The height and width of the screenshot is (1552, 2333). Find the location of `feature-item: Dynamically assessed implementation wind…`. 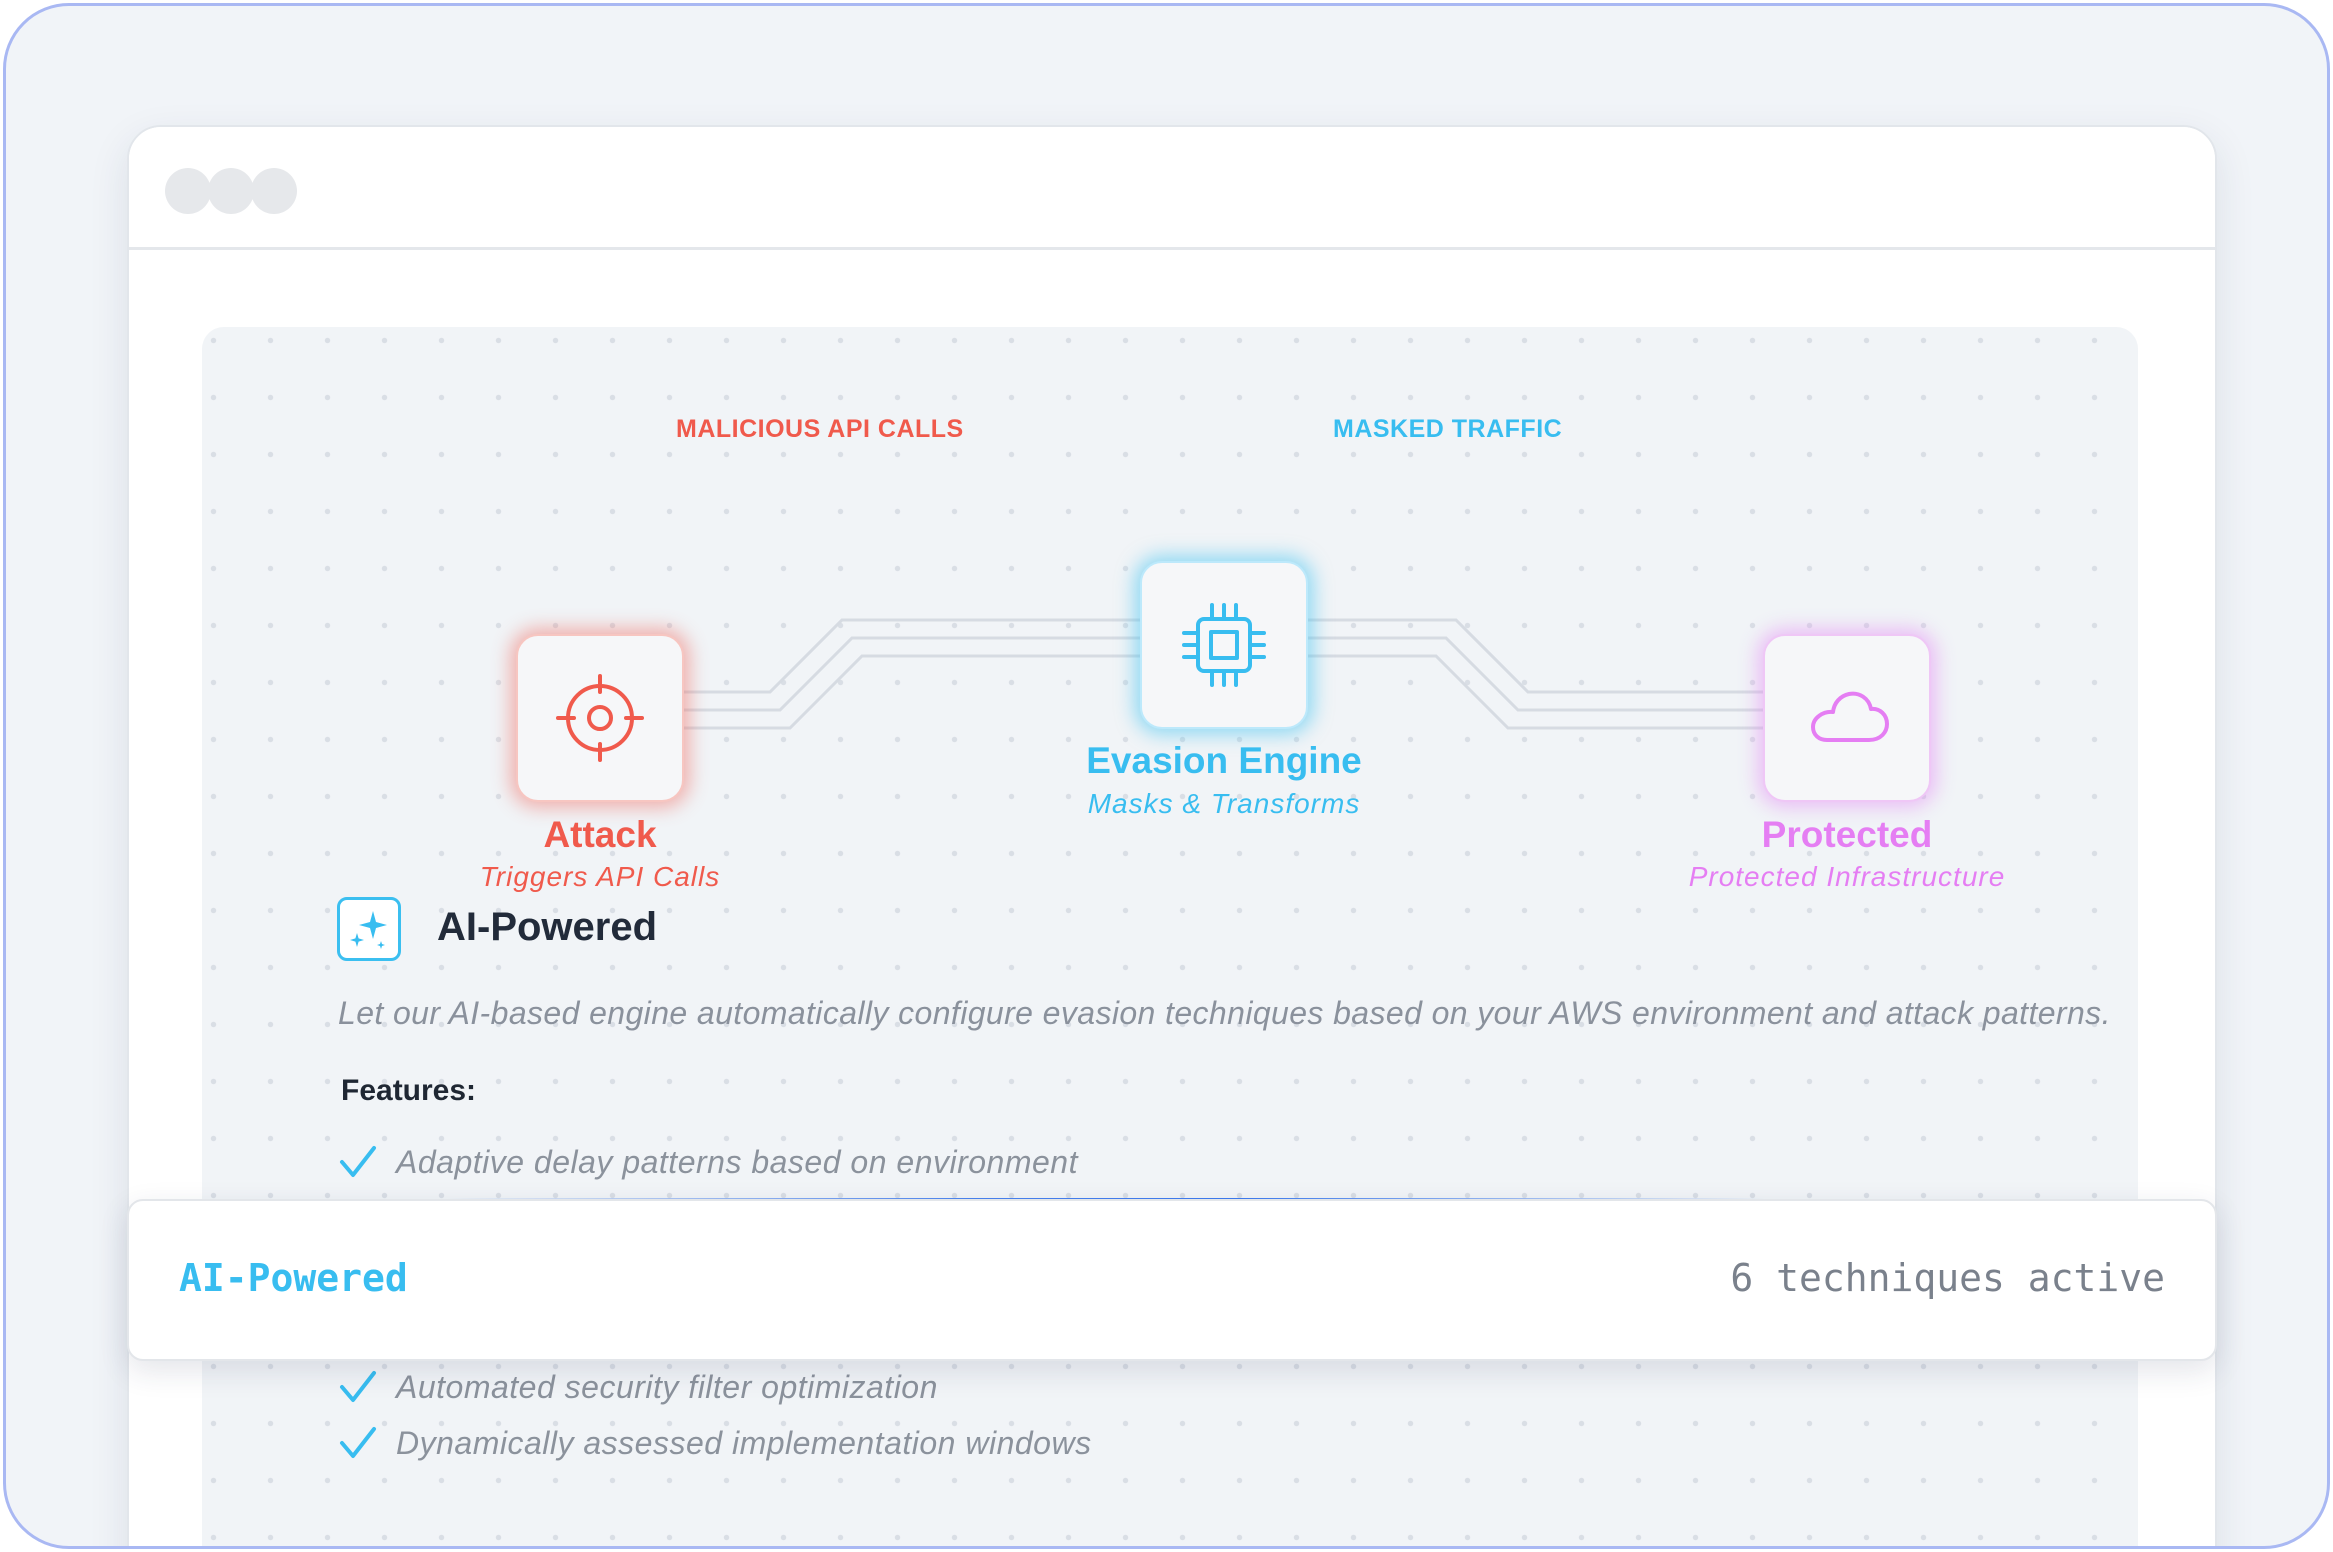

feature-item: Dynamically assessed implementation wind… is located at coordinates (715, 1443).